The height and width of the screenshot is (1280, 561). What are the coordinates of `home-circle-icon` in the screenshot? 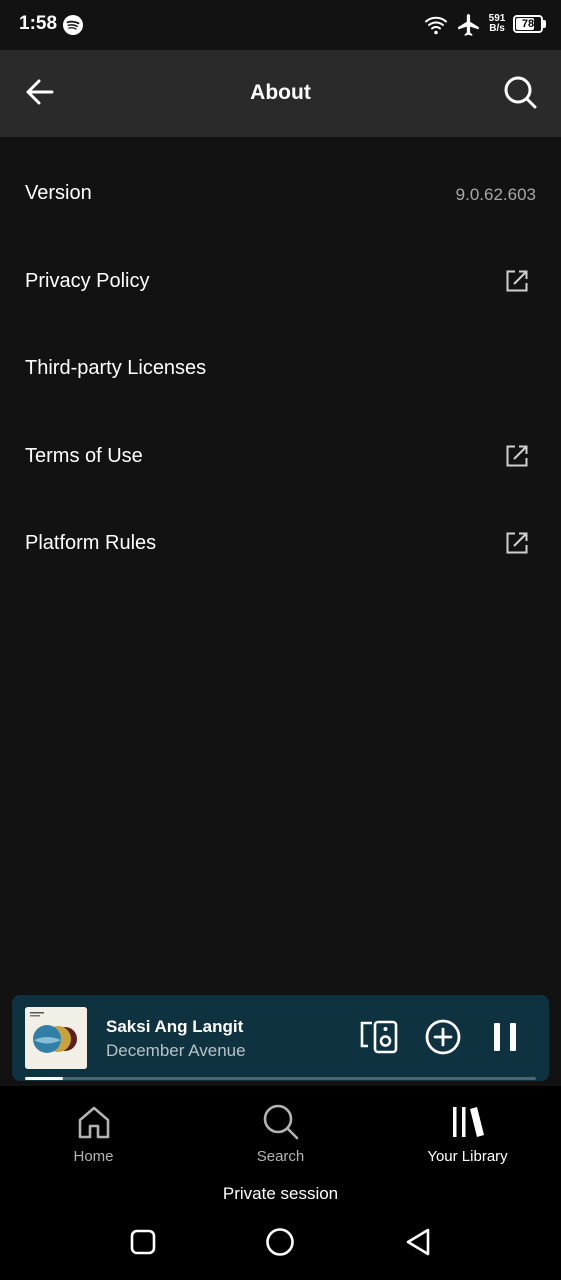 It's located at (280, 1244).